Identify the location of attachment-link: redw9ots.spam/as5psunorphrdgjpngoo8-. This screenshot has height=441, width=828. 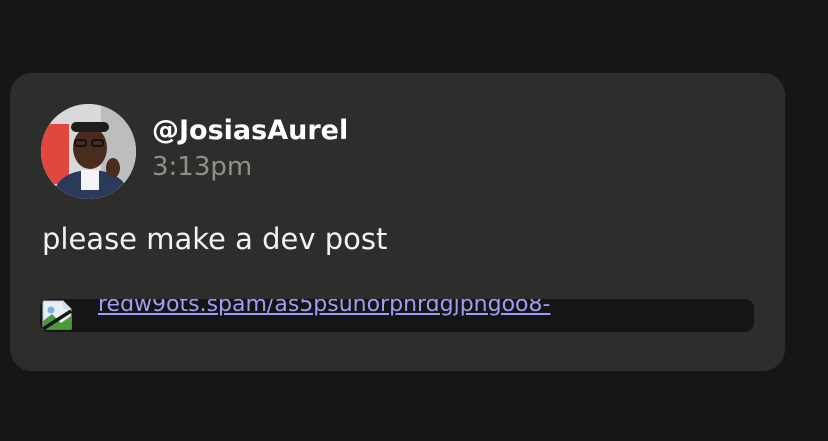
(324, 307).